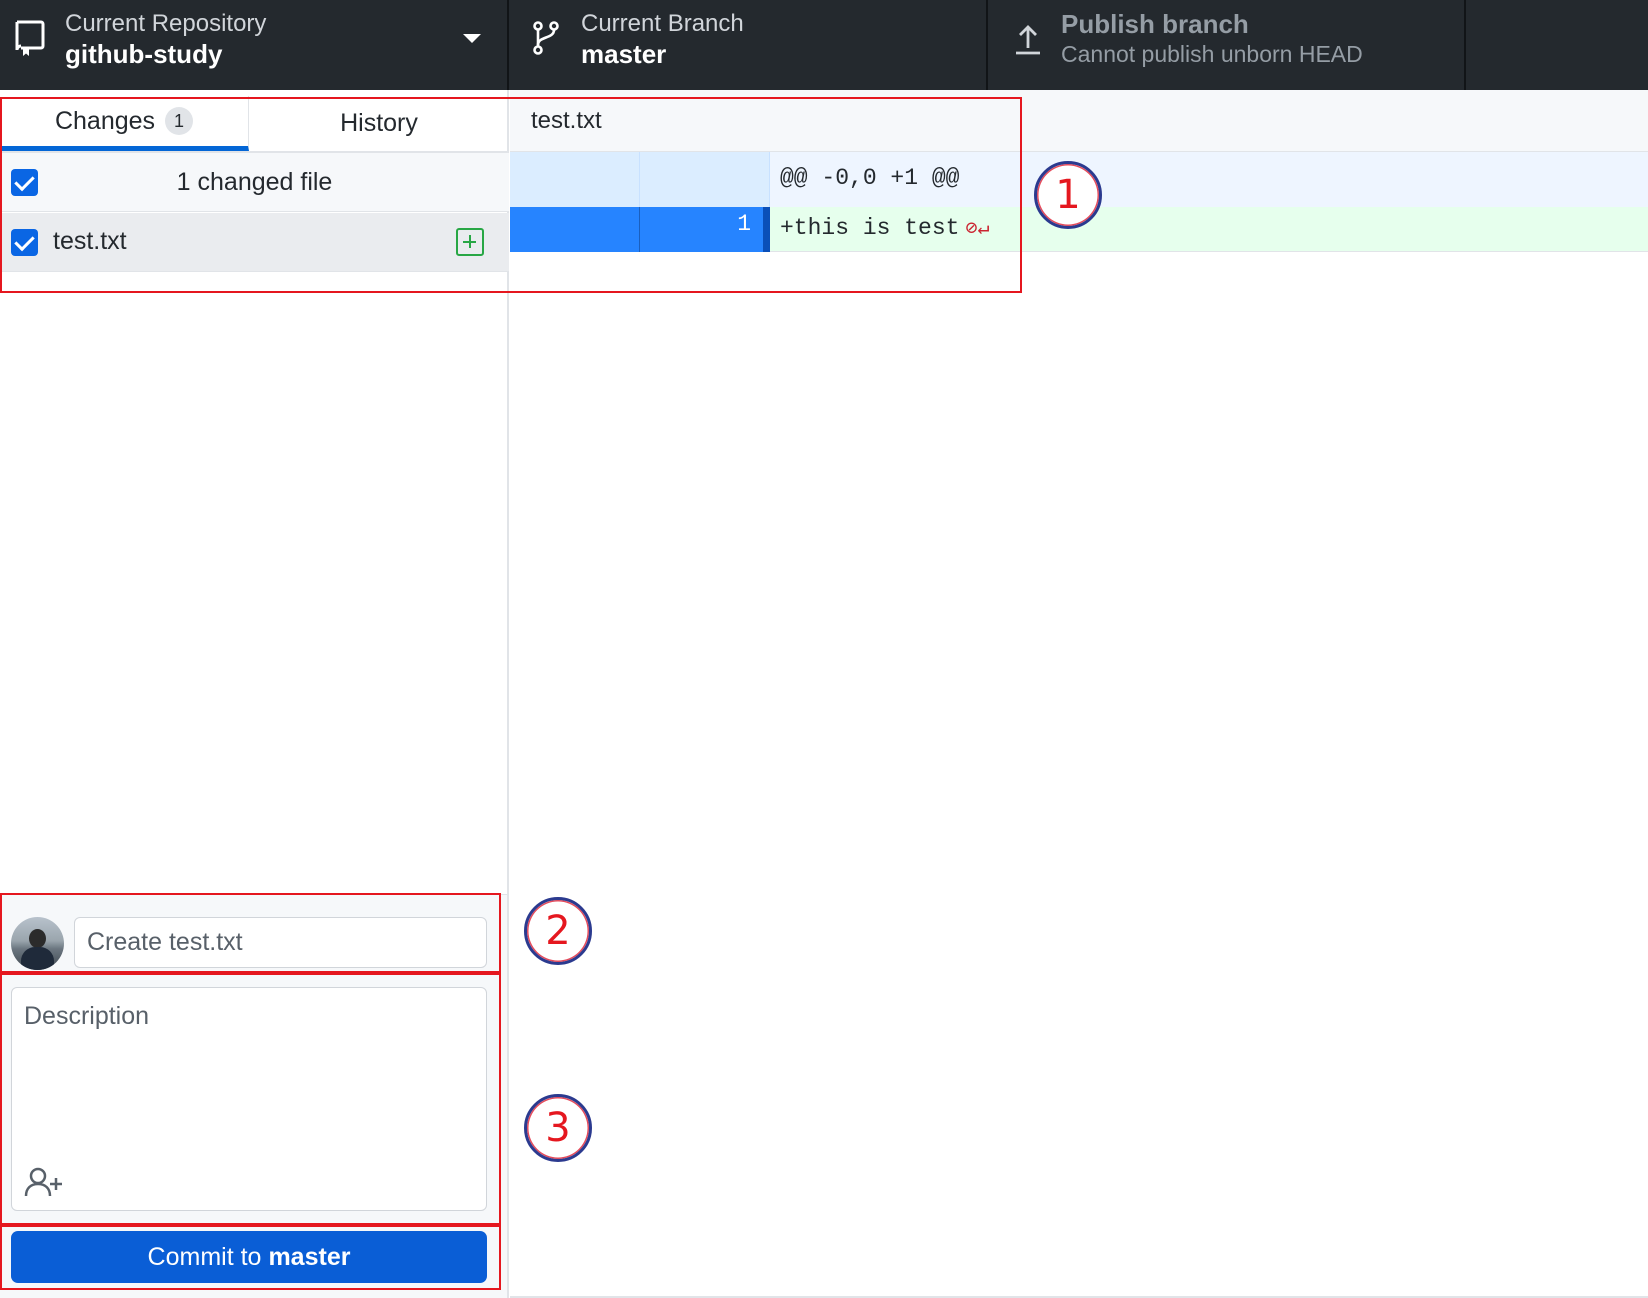 This screenshot has height=1298, width=1648. What do you see at coordinates (624, 54) in the screenshot?
I see `current-branch-name: master` at bounding box center [624, 54].